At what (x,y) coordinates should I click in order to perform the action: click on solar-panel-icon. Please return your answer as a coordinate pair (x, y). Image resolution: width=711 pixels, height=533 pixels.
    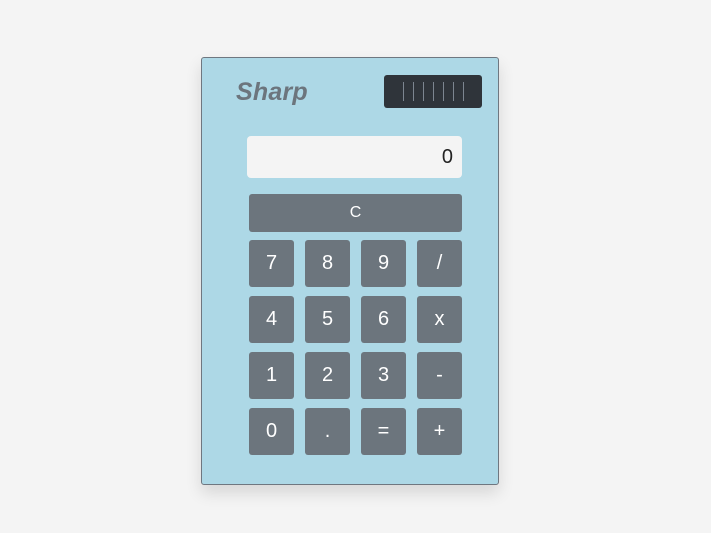
    Looking at the image, I should click on (433, 91).